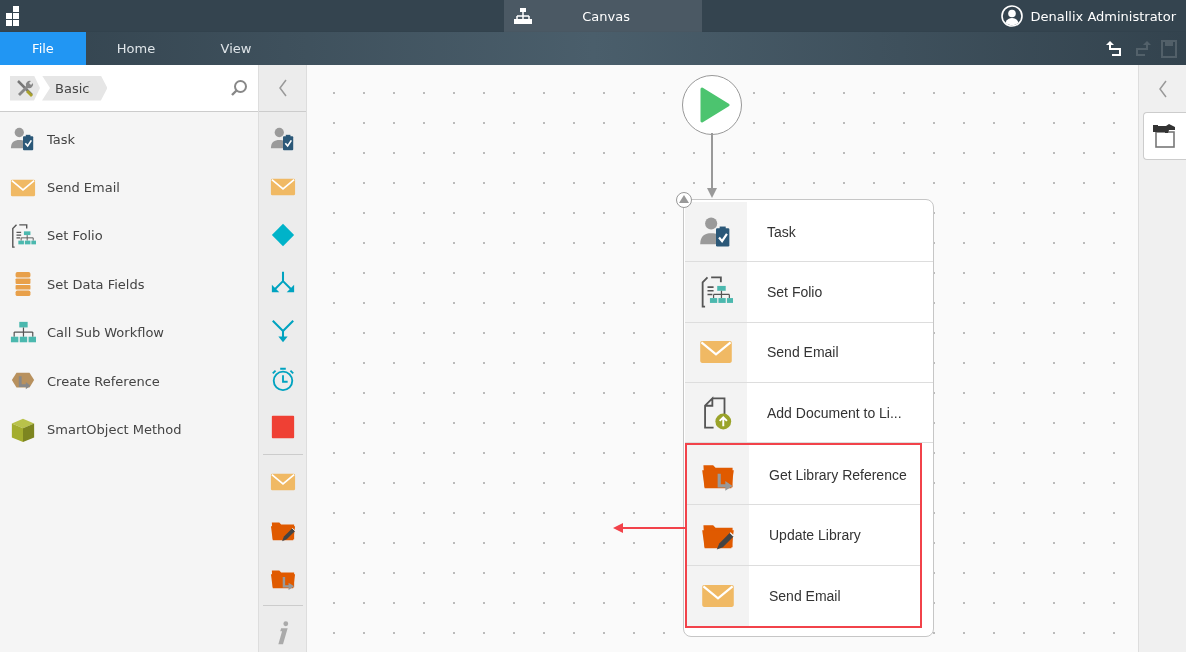  What do you see at coordinates (129, 187) in the screenshot?
I see `toolbox-item: Send Email` at bounding box center [129, 187].